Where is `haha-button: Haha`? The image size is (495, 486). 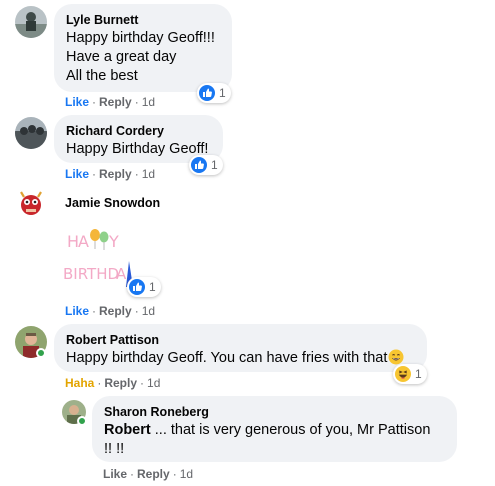
haha-button: Haha is located at coordinates (79, 383).